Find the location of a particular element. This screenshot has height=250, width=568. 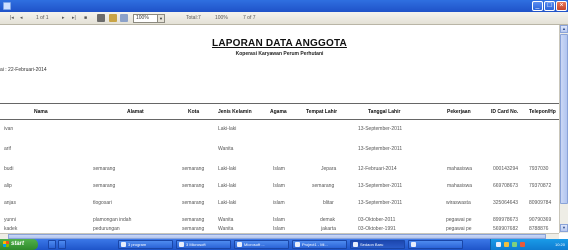

percent-label: 100% is located at coordinates (221, 18).